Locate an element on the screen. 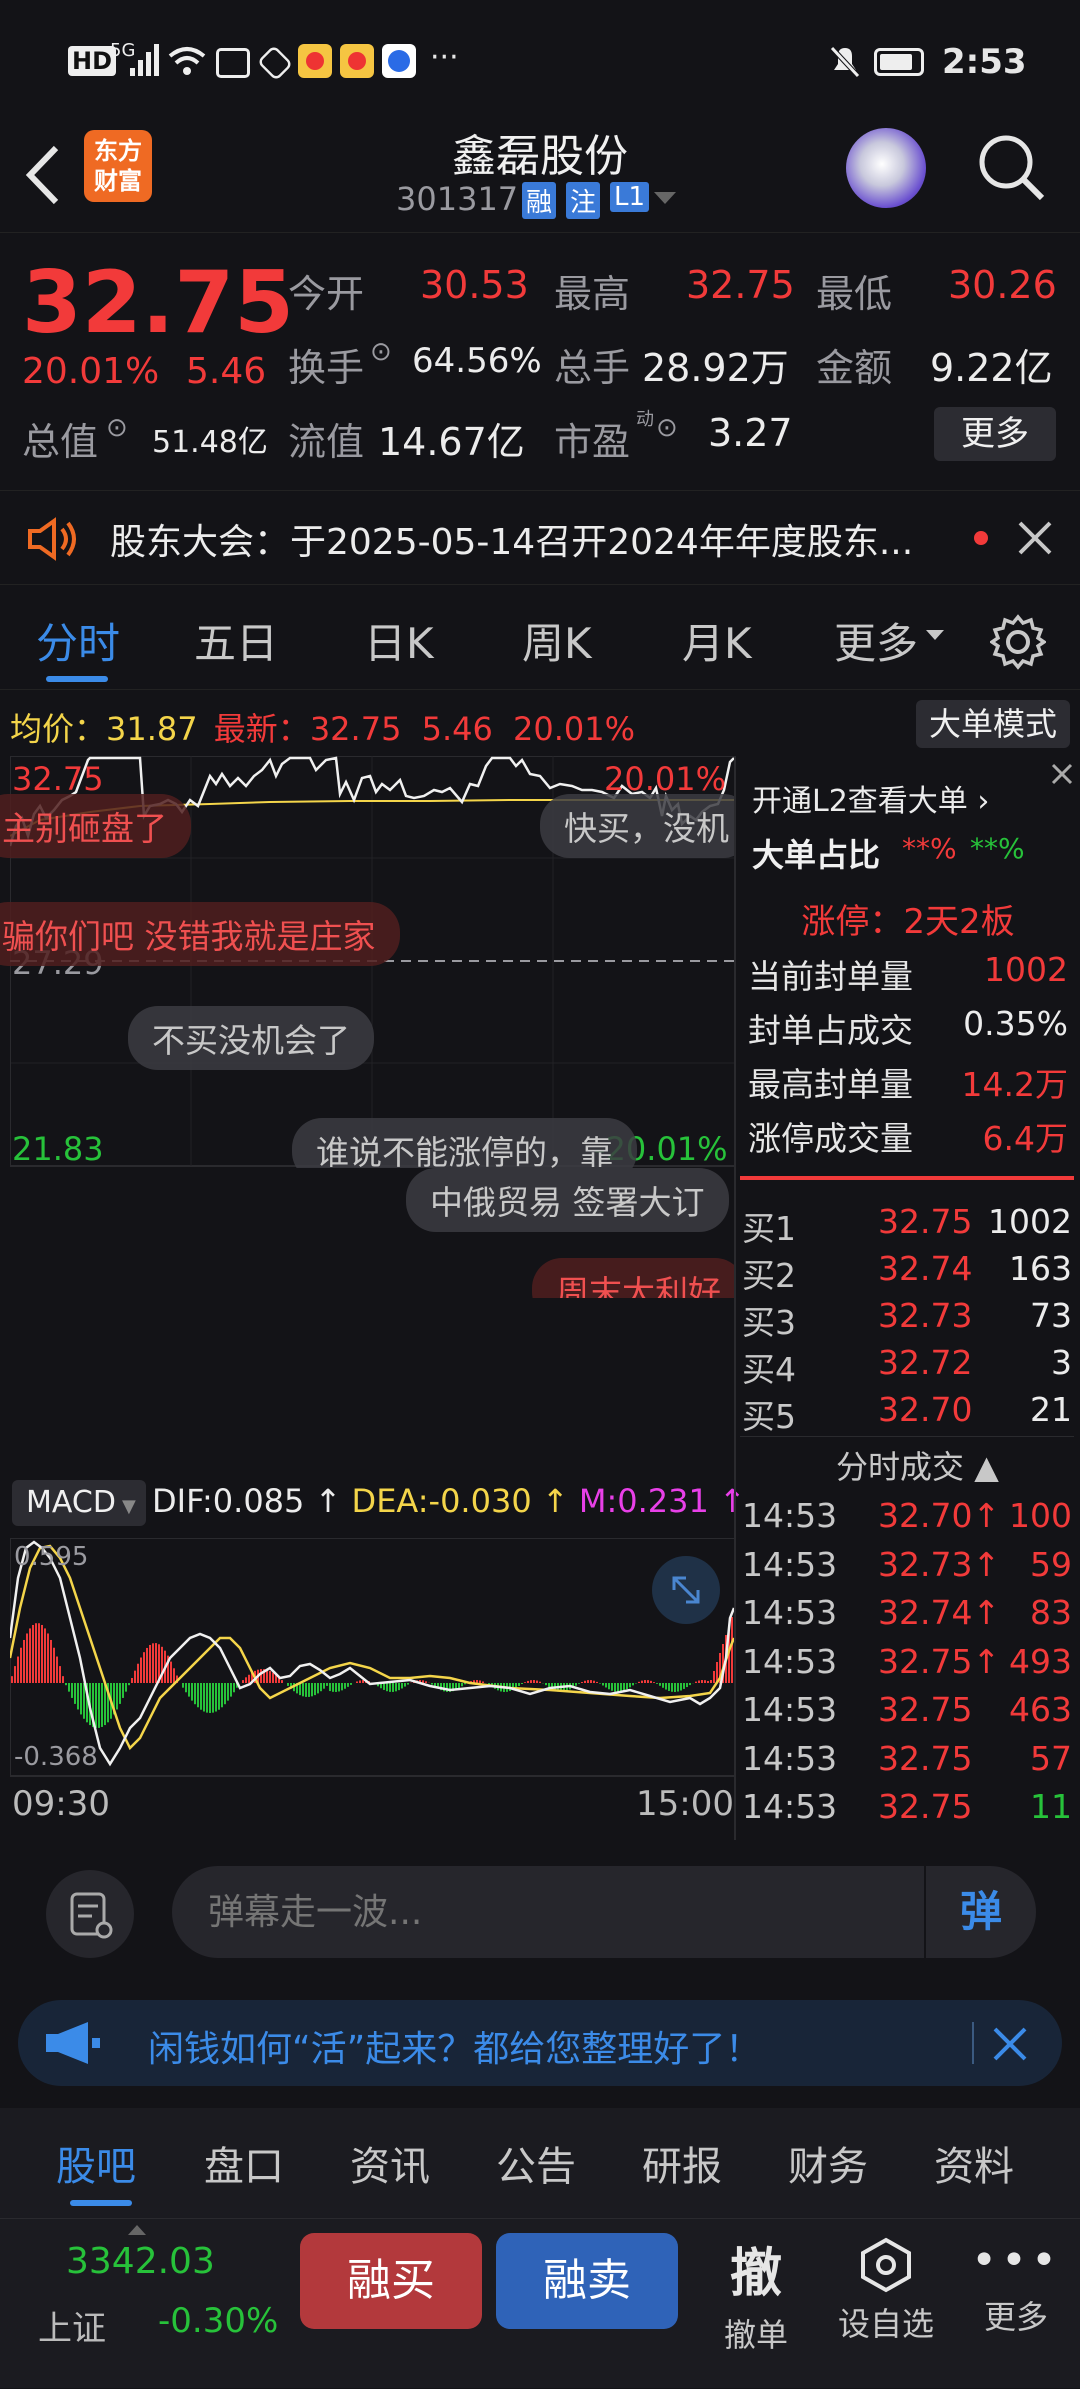  assistant-avatar-icon is located at coordinates (886, 168).